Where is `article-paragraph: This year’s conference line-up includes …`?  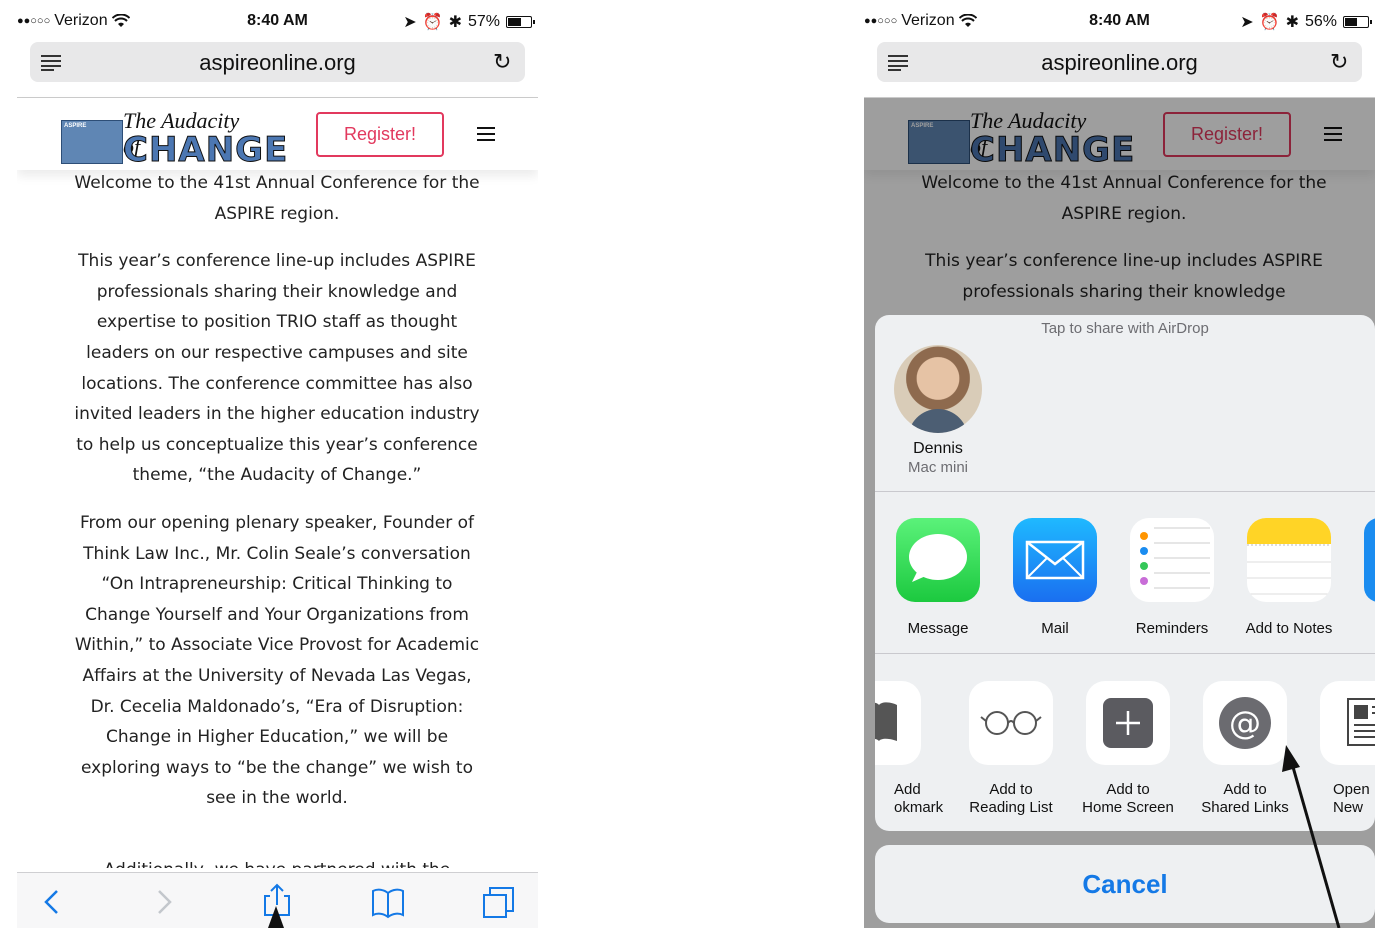
article-paragraph: This year’s conference line-up includes … is located at coordinates (277, 368).